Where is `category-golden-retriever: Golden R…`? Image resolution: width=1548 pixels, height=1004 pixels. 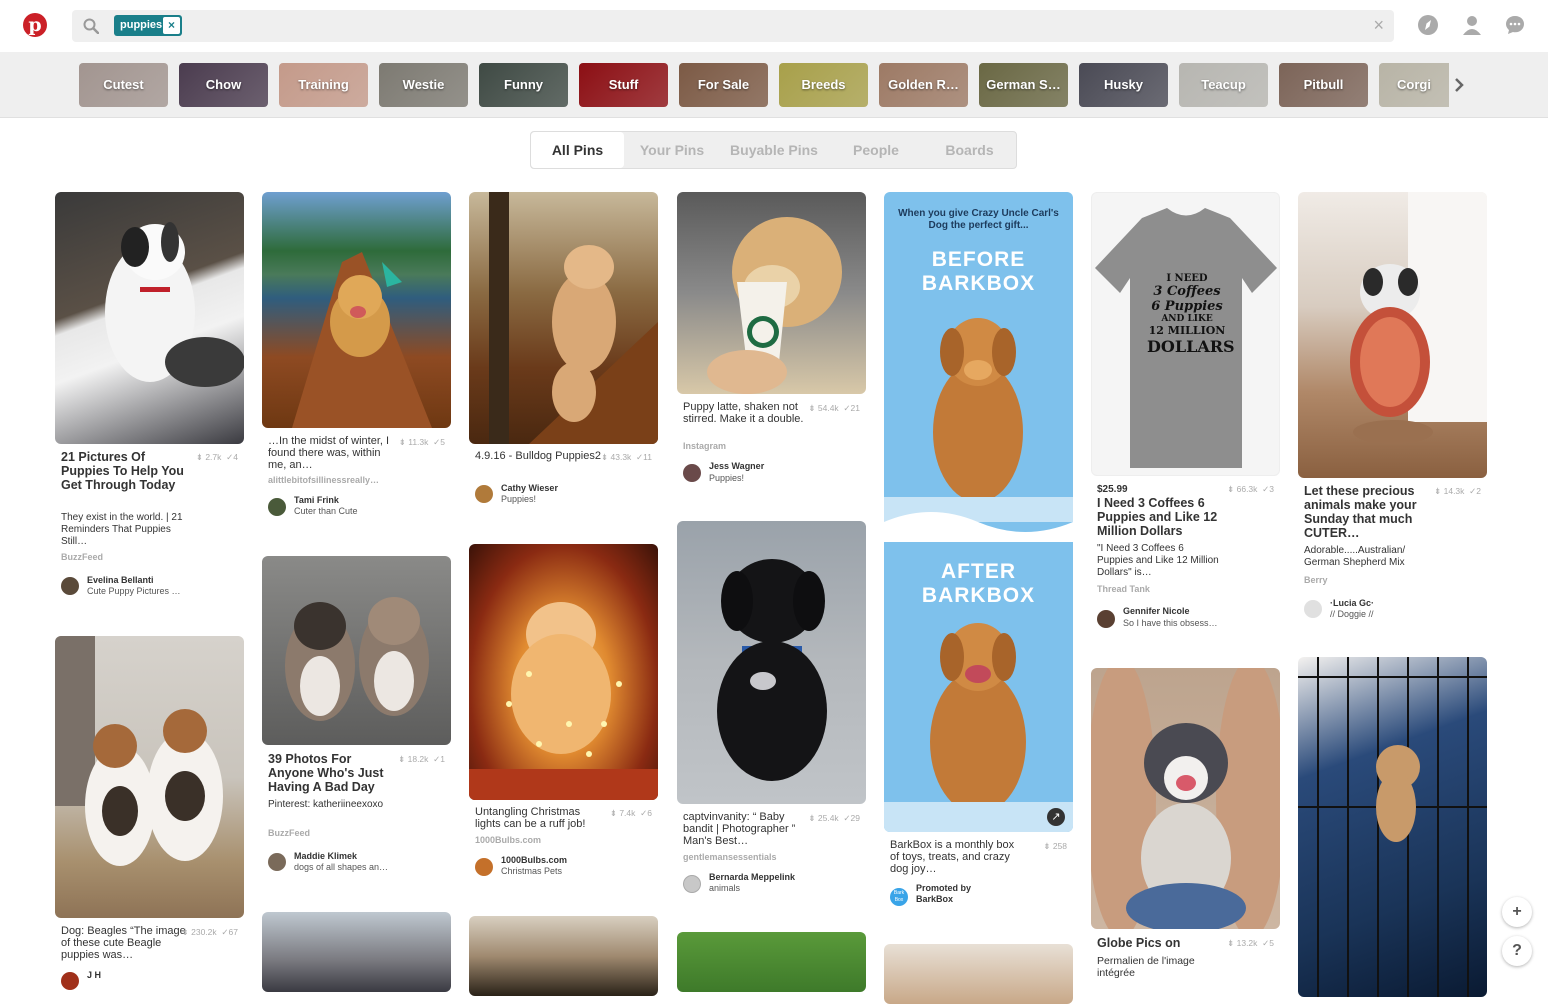
category-golden-retriever: Golden R… is located at coordinates (923, 85).